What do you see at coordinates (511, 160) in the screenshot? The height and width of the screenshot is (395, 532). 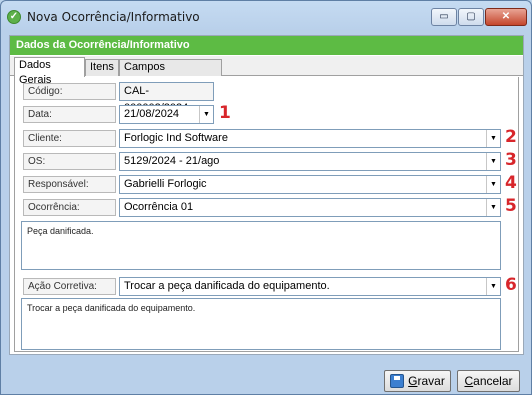 I see `marker-3: 3` at bounding box center [511, 160].